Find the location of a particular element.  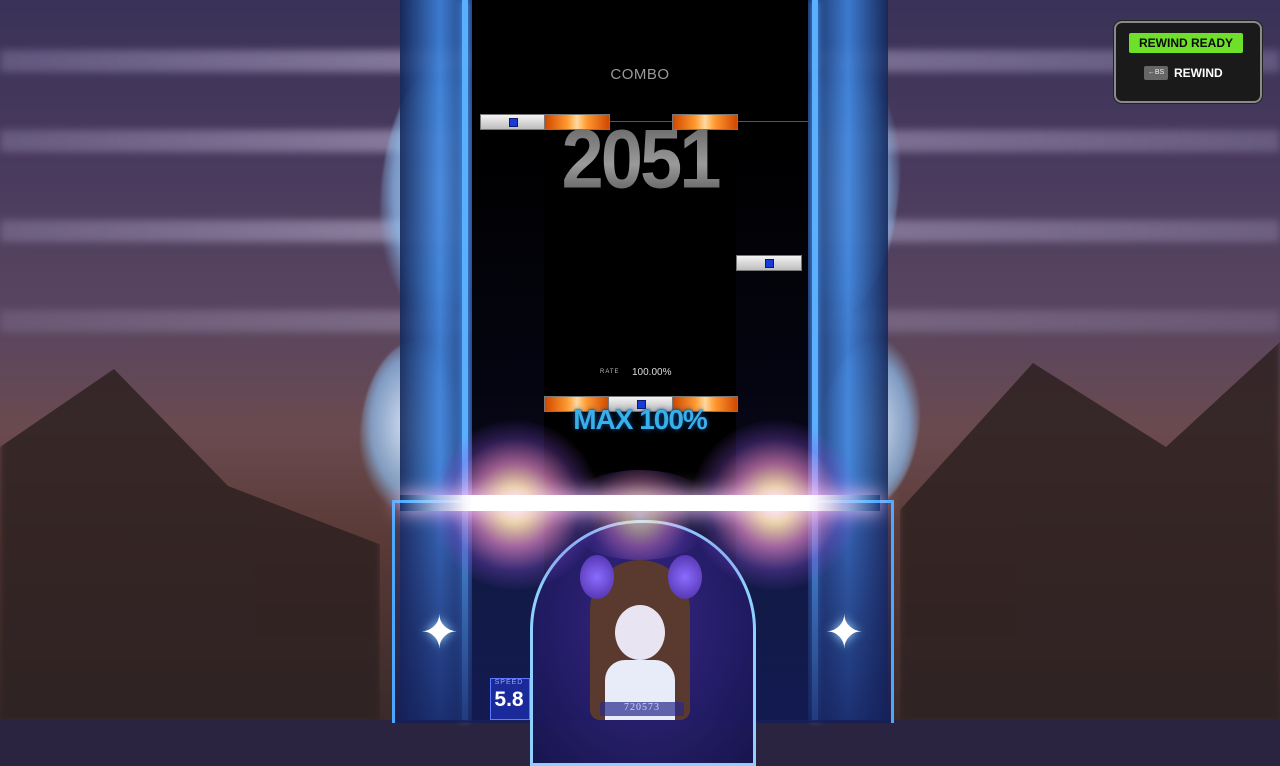

speed-label: SPEED is located at coordinates (509, 682).